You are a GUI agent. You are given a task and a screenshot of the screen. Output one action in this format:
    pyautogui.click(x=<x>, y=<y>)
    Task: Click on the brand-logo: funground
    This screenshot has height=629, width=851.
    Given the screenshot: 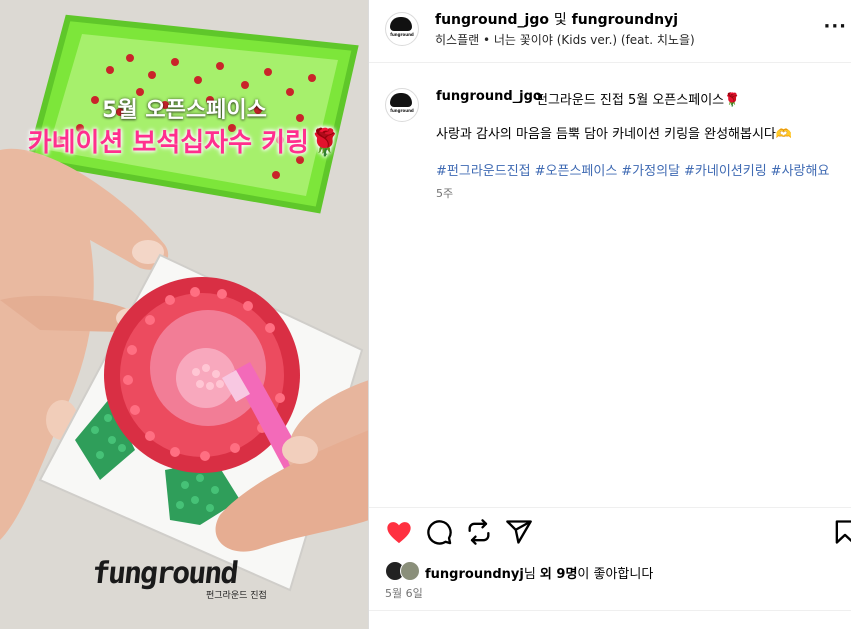 What is the action you would take?
    pyautogui.click(x=164, y=573)
    